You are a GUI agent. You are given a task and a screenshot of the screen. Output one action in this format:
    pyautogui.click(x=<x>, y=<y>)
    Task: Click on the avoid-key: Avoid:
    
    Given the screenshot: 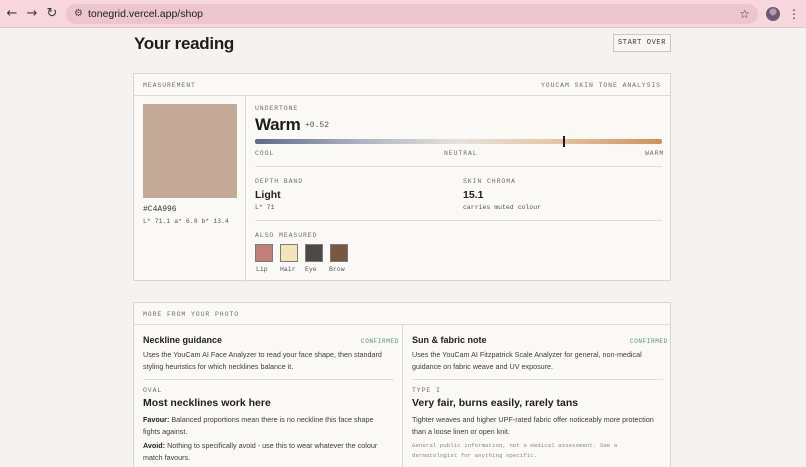 What is the action you would take?
    pyautogui.click(x=154, y=445)
    